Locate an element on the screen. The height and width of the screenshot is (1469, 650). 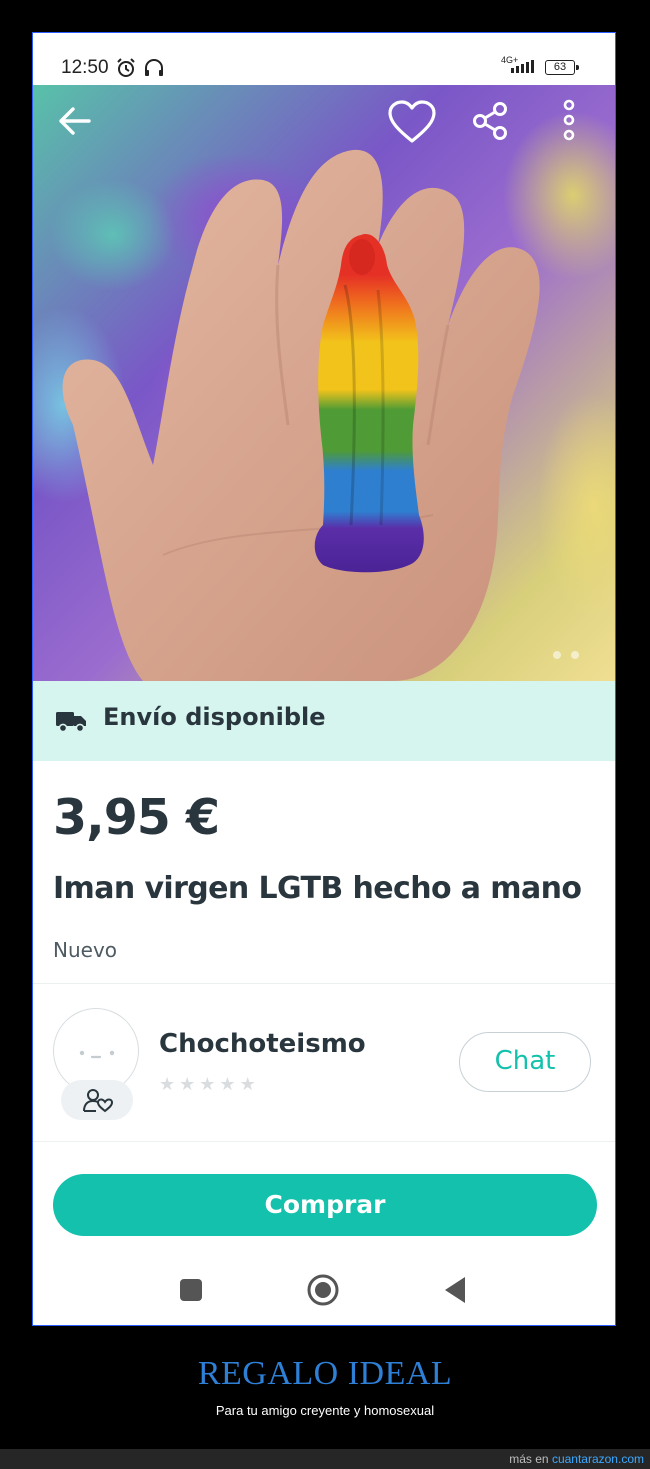
battery-indicator: 63 is located at coordinates (562, 67).